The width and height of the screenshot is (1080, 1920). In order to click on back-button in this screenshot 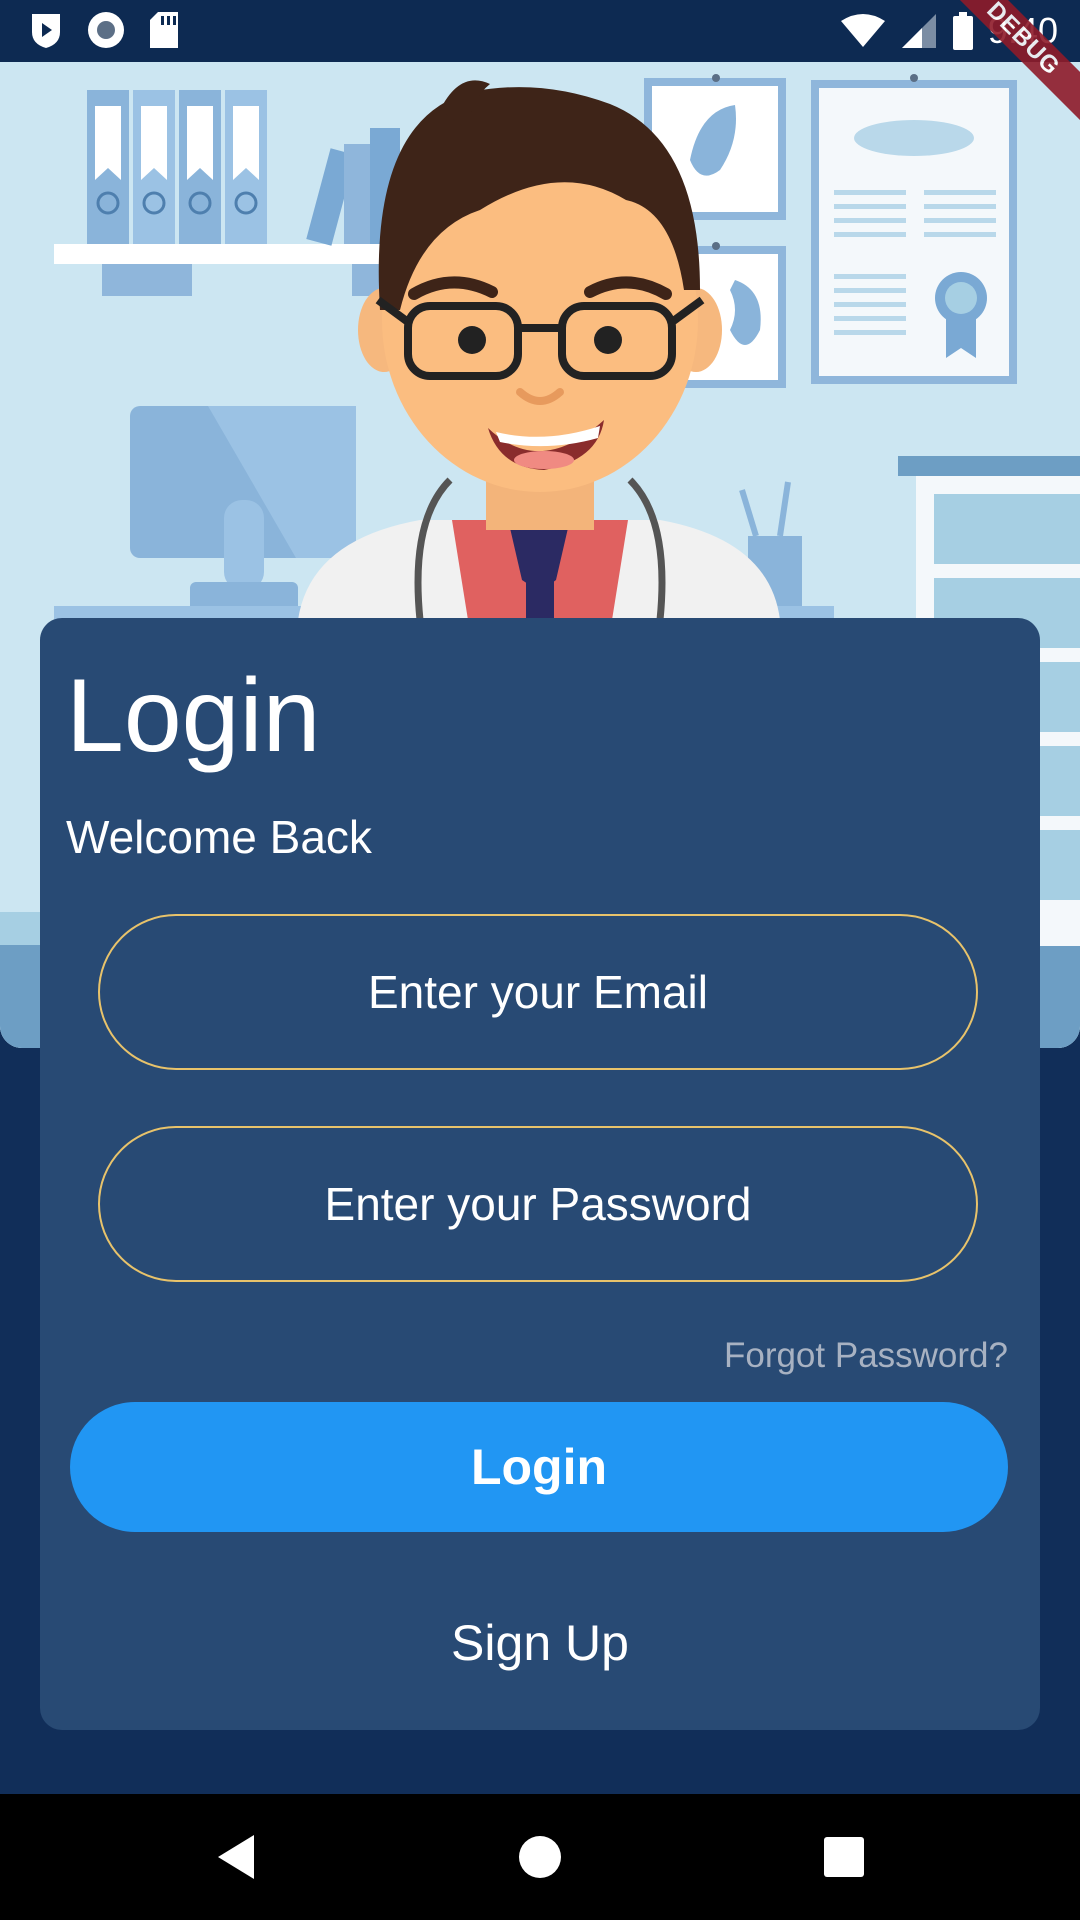, I will do `click(236, 1857)`.